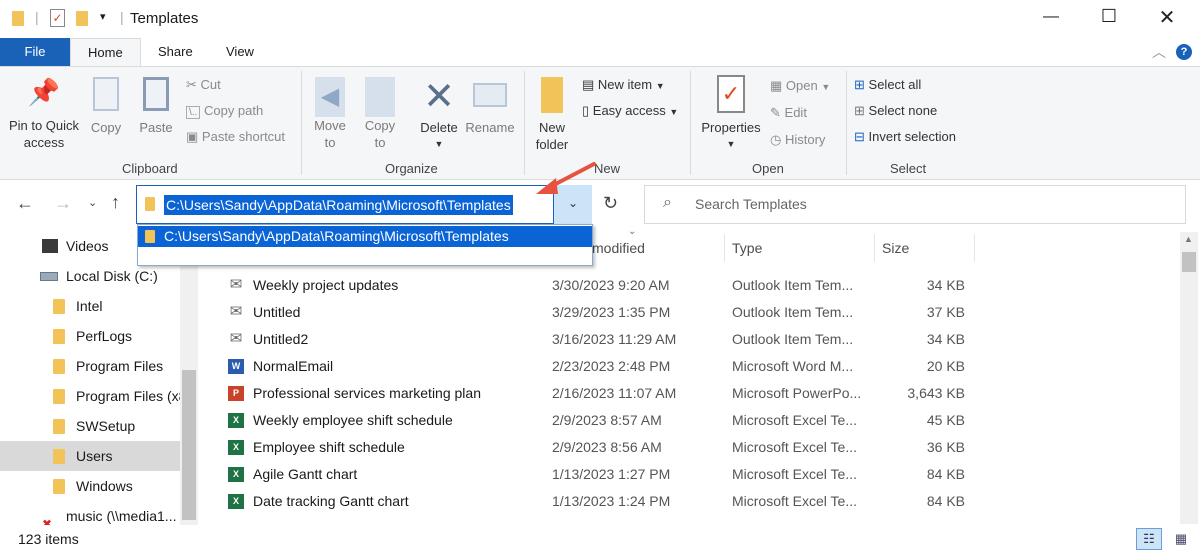 The width and height of the screenshot is (1200, 554). Describe the element at coordinates (945, 366) in the screenshot. I see `file-size: 20 KB` at that location.